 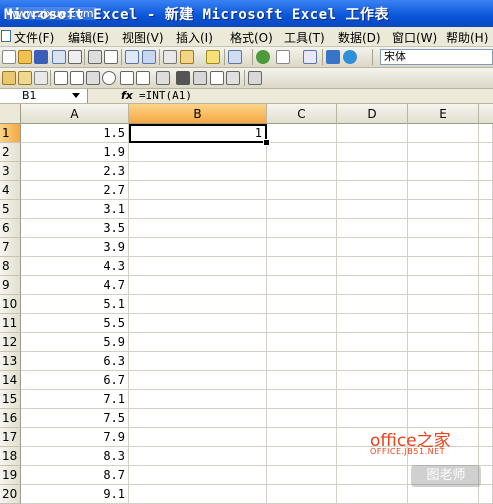 I want to click on cell-b17, so click(x=198, y=437).